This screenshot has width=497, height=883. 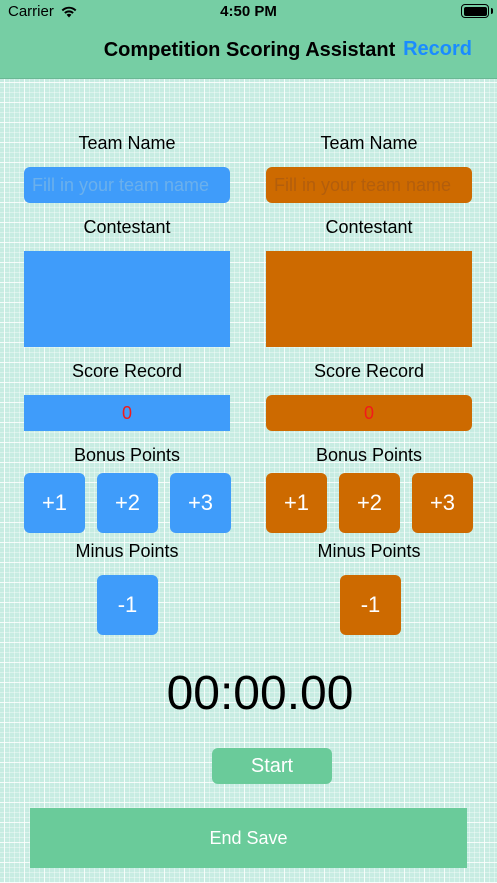 What do you see at coordinates (54, 503) in the screenshot?
I see `bonus-plus-1-button-left: +1` at bounding box center [54, 503].